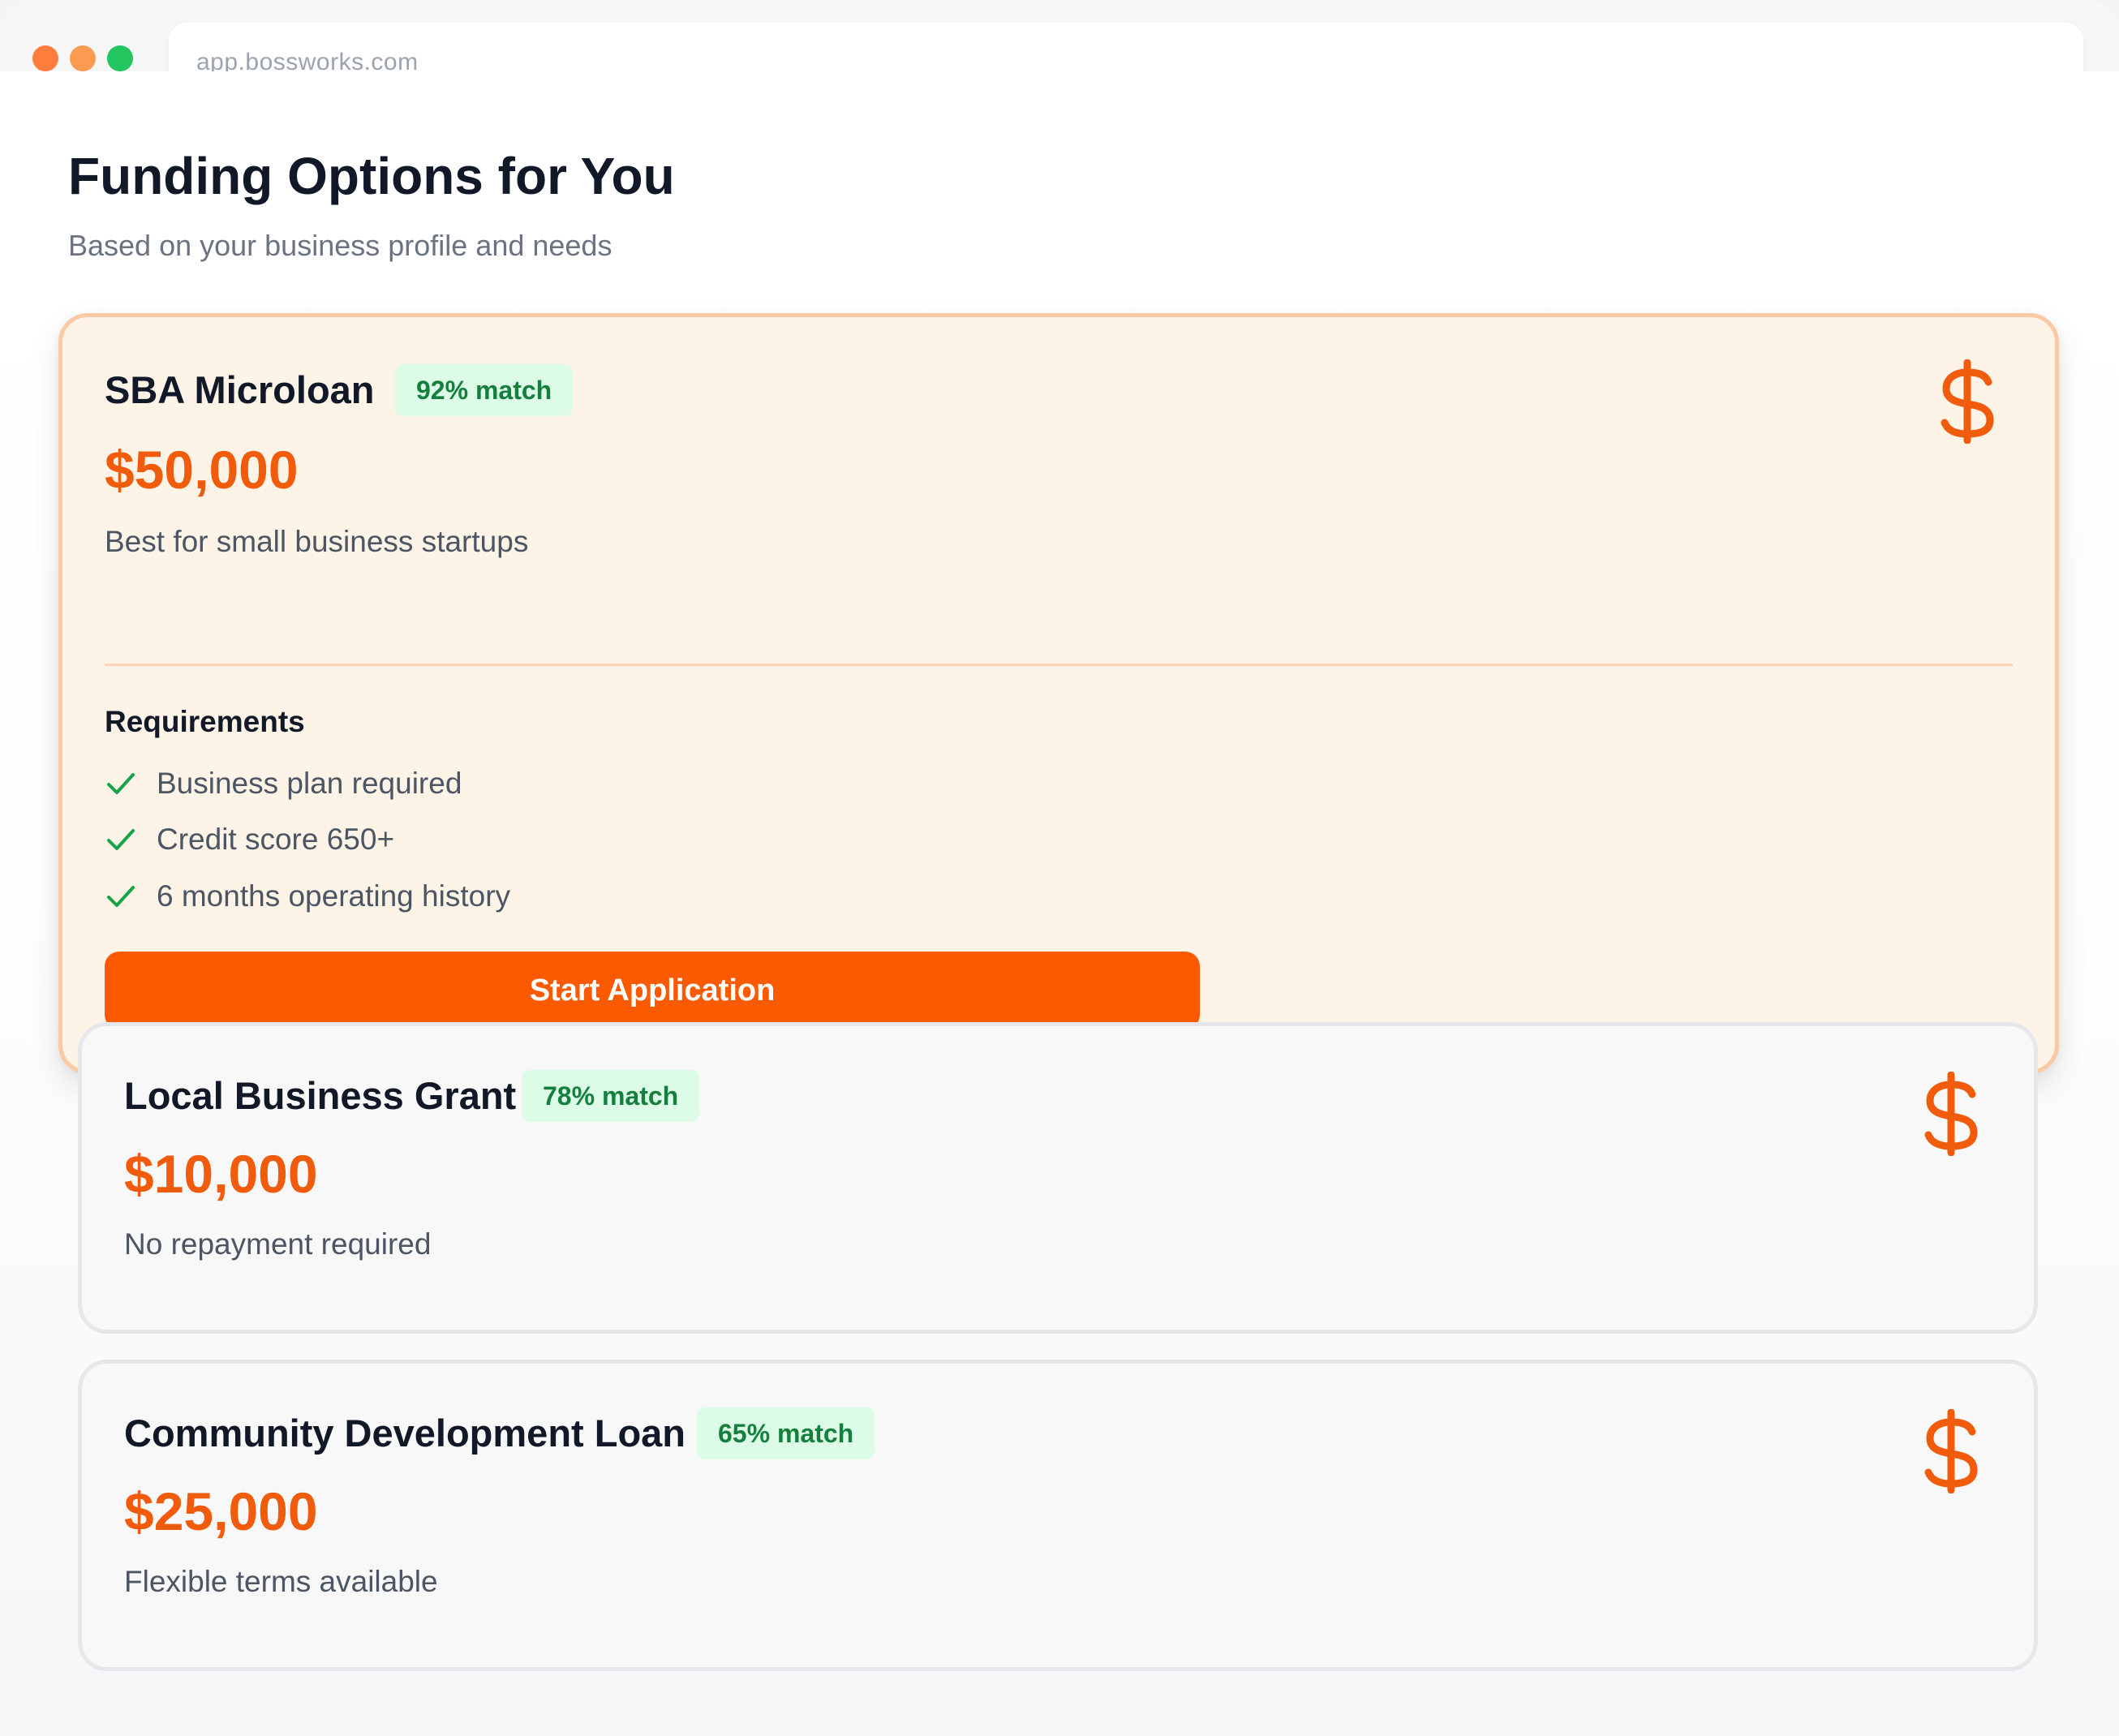 The width and height of the screenshot is (2119, 1736). Describe the element at coordinates (1059, 665) in the screenshot. I see `card-divider` at that location.